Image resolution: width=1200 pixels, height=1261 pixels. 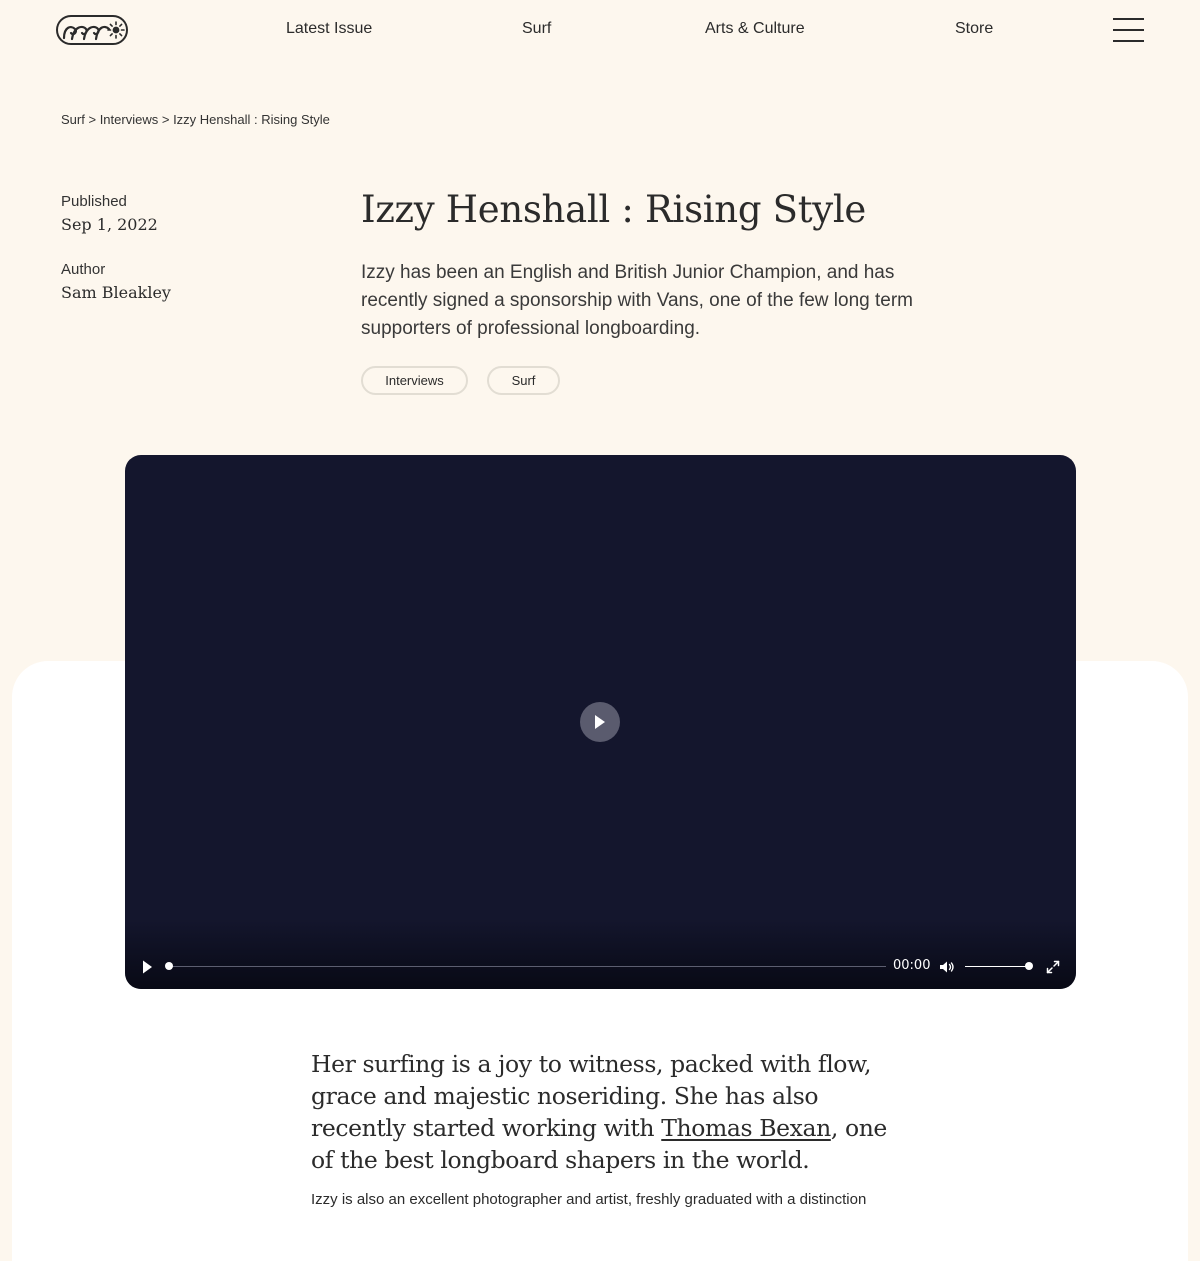 What do you see at coordinates (614, 209) in the screenshot?
I see `article-title: Izzy Henshall : Rising Style` at bounding box center [614, 209].